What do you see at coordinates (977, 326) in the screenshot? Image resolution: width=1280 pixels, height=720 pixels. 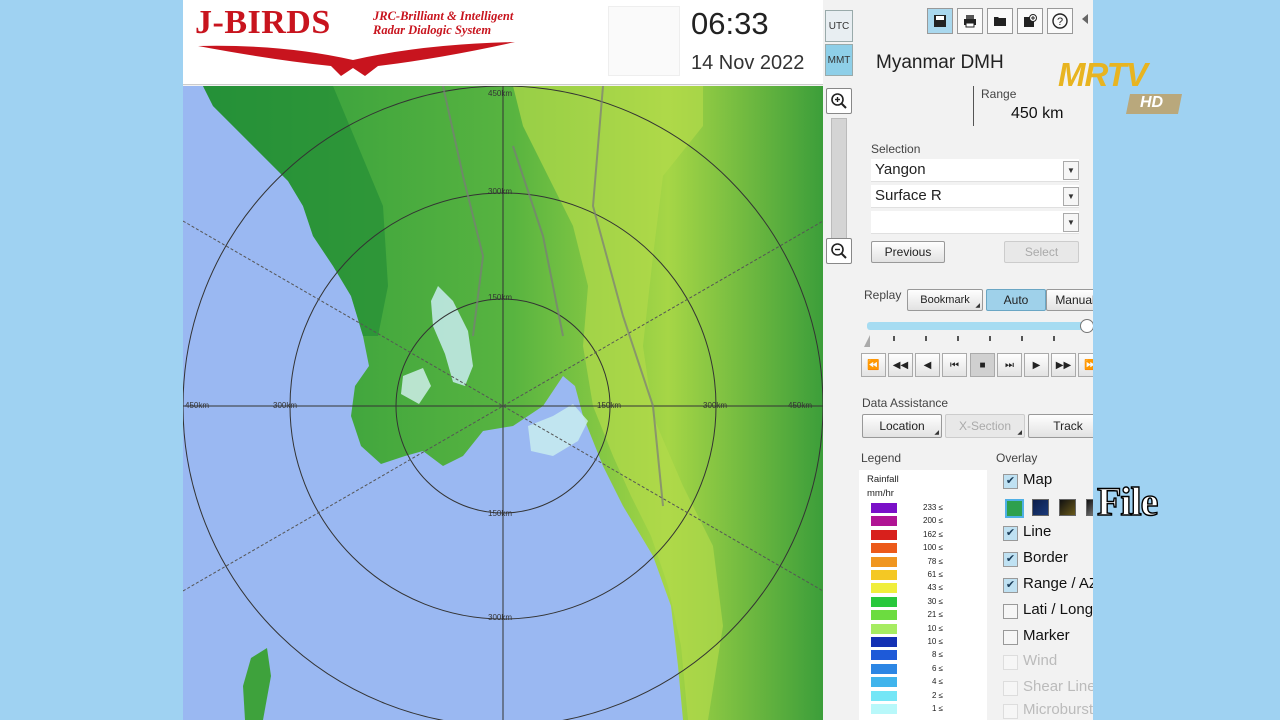 I see `replay-slider-track` at bounding box center [977, 326].